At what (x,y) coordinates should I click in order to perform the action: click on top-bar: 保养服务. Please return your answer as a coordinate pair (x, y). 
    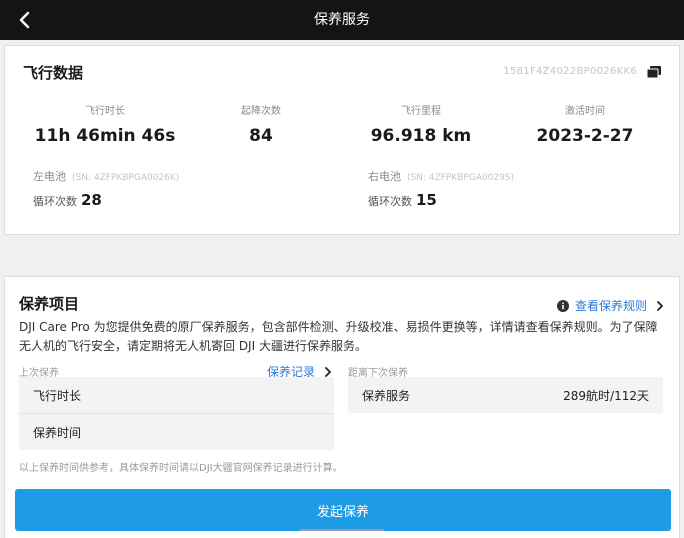
    Looking at the image, I should click on (342, 20).